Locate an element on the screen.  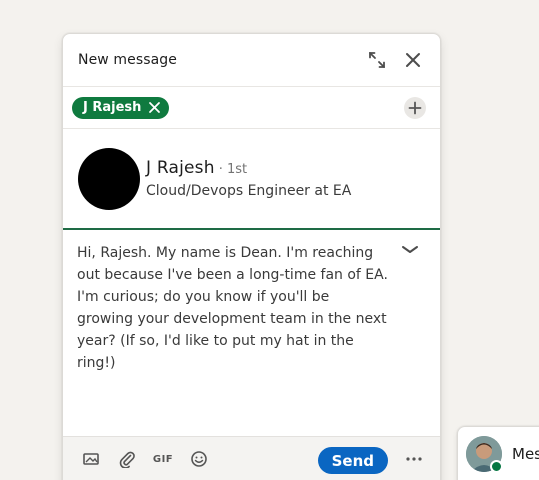
collapse-button is located at coordinates (410, 250).